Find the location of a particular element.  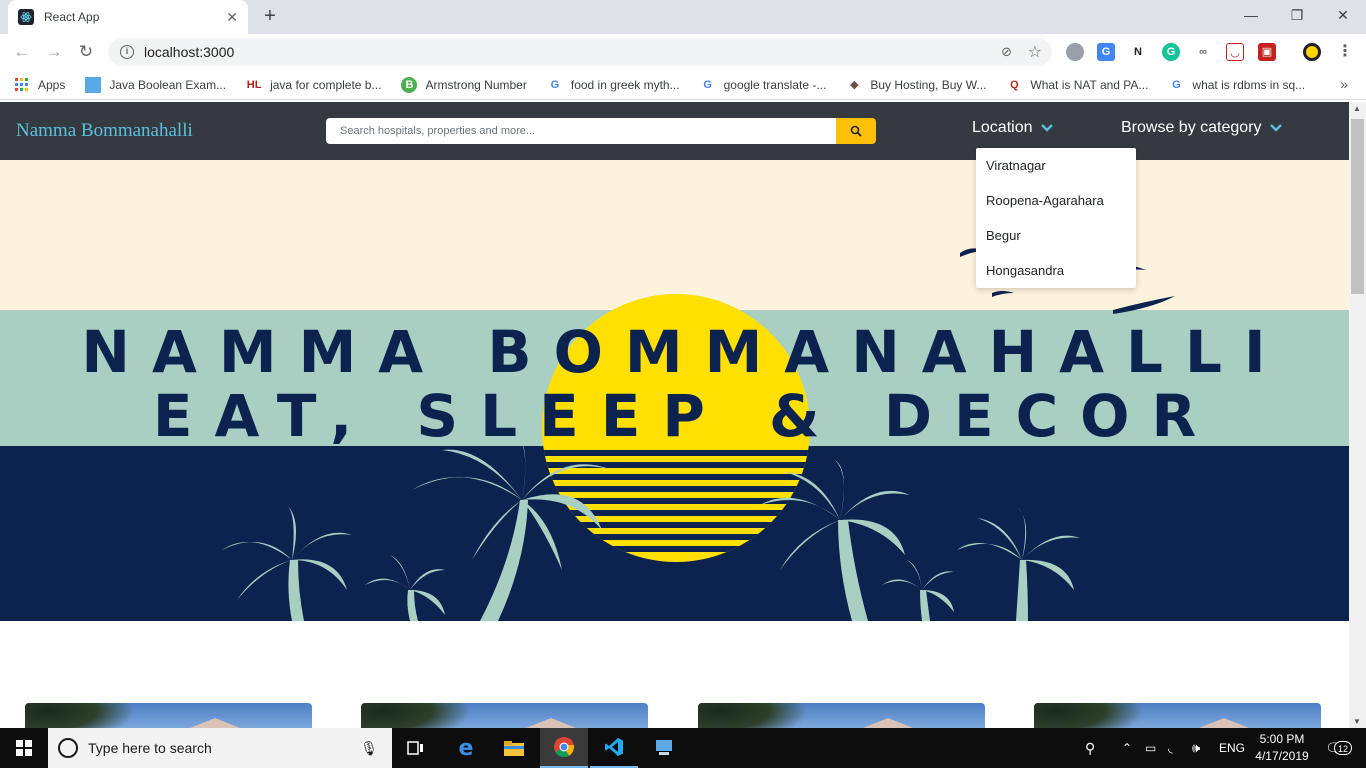

location-option-hongasandra: Hongasandra is located at coordinates (1056, 276).